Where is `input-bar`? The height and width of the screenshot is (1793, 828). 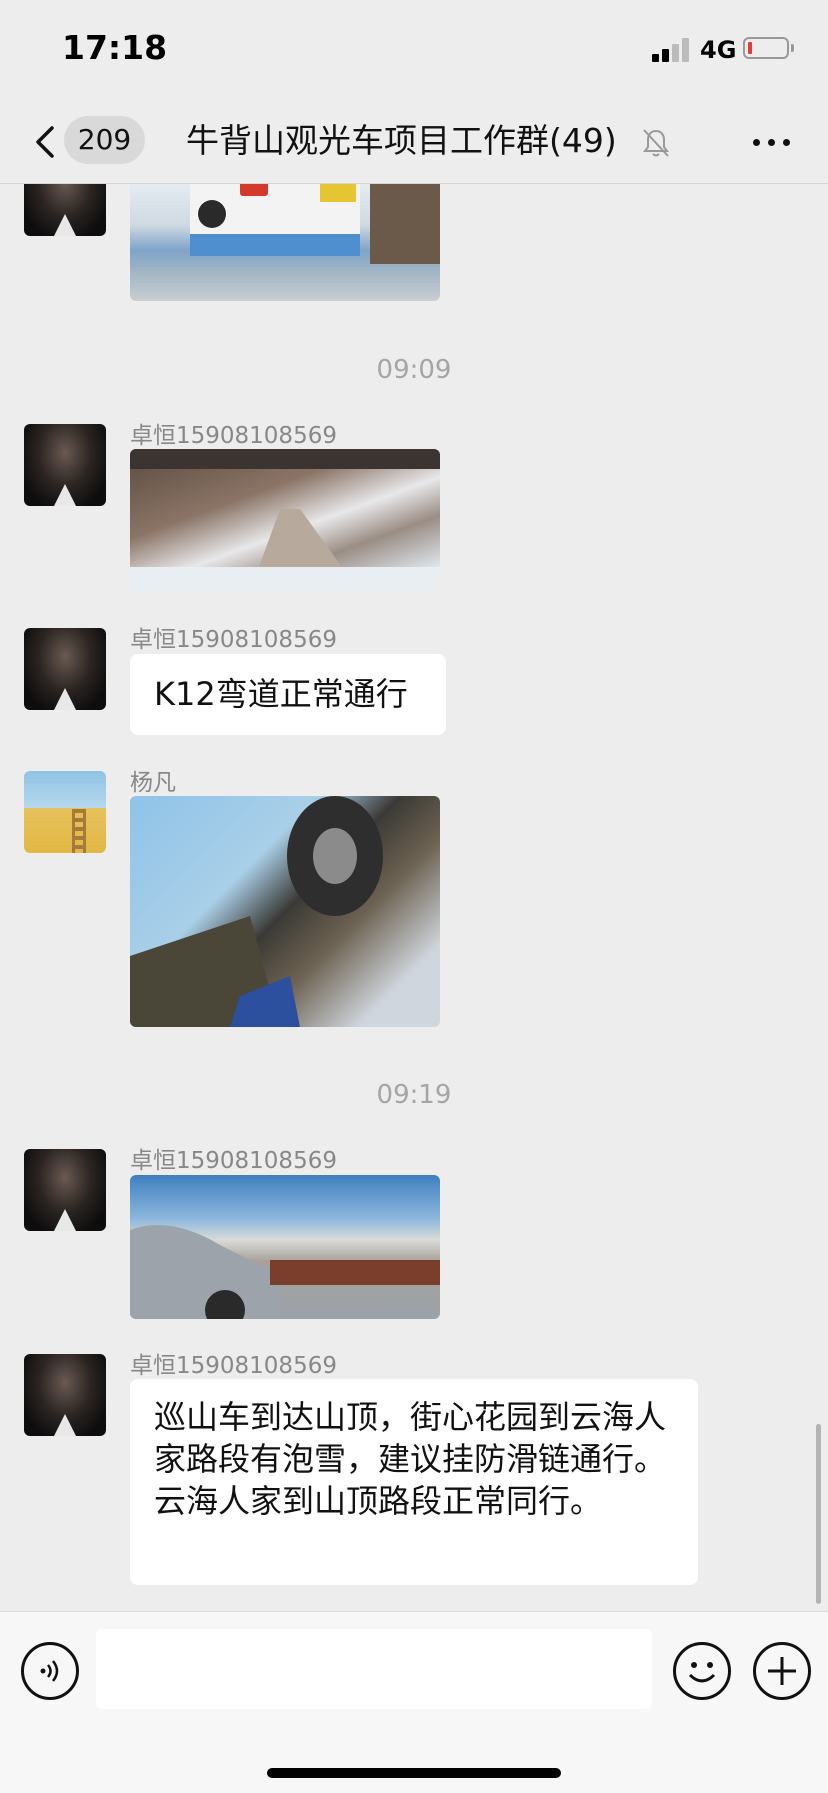 input-bar is located at coordinates (414, 1702).